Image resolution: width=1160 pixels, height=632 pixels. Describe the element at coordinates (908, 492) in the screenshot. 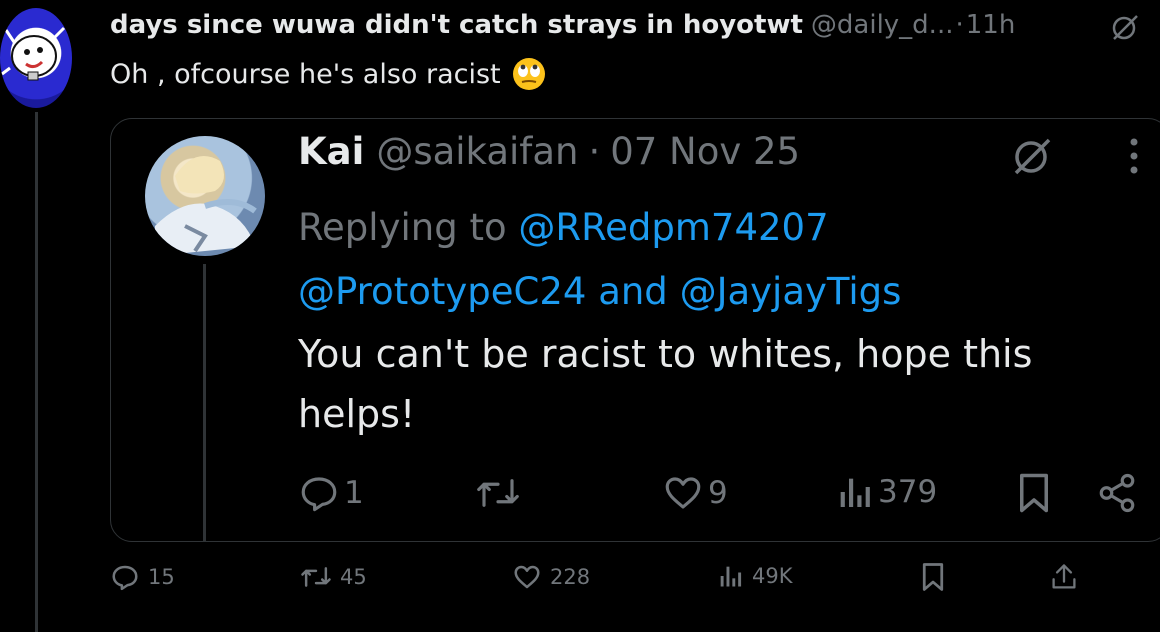

I see `view-count: 379` at that location.